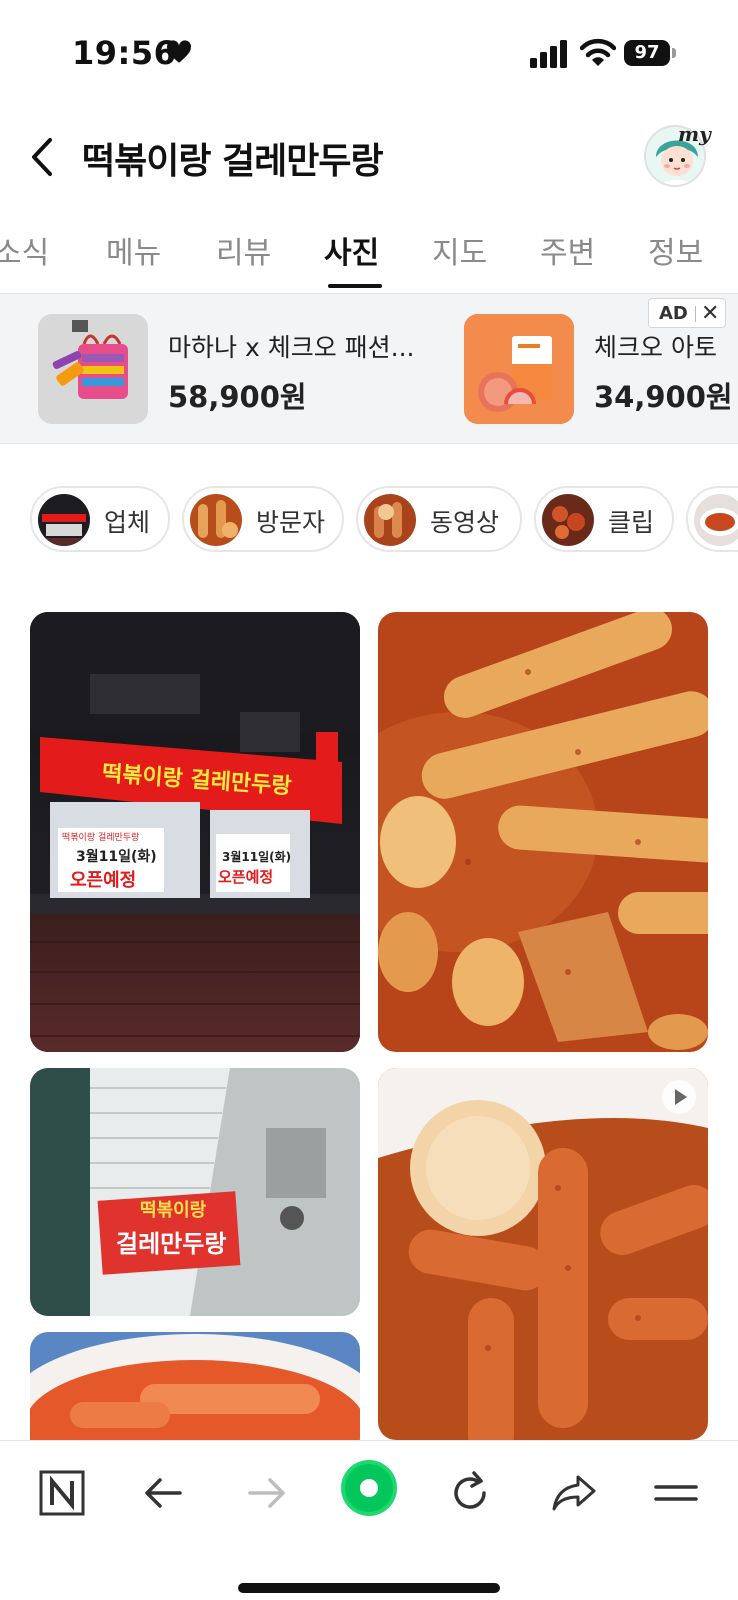 The height and width of the screenshot is (1600, 738). What do you see at coordinates (133, 250) in the screenshot?
I see `tab-menu: 메뉴` at bounding box center [133, 250].